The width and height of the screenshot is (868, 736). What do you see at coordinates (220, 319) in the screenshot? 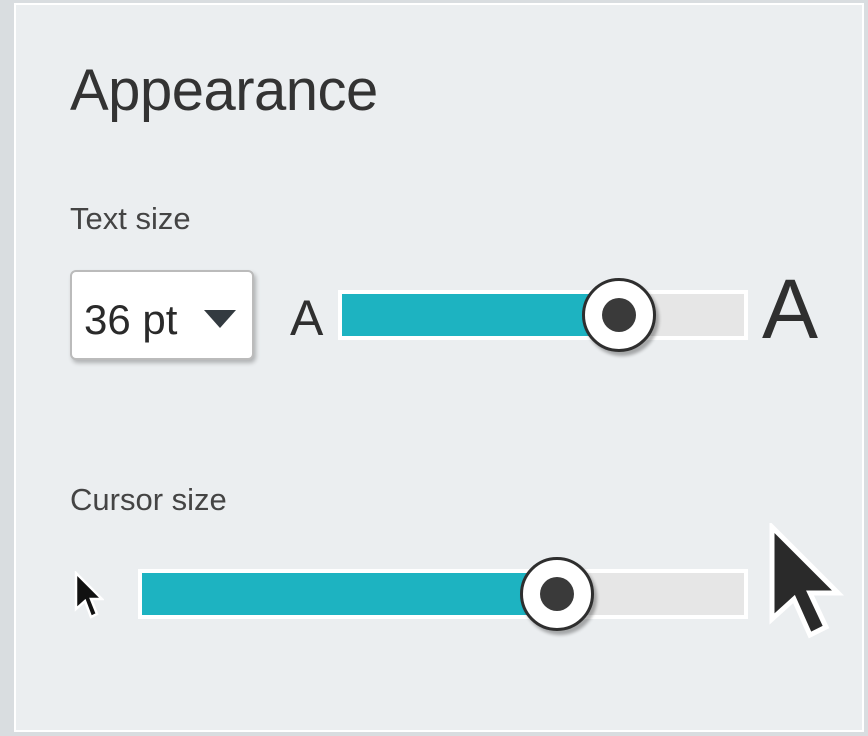
I see `caret-down-icon` at bounding box center [220, 319].